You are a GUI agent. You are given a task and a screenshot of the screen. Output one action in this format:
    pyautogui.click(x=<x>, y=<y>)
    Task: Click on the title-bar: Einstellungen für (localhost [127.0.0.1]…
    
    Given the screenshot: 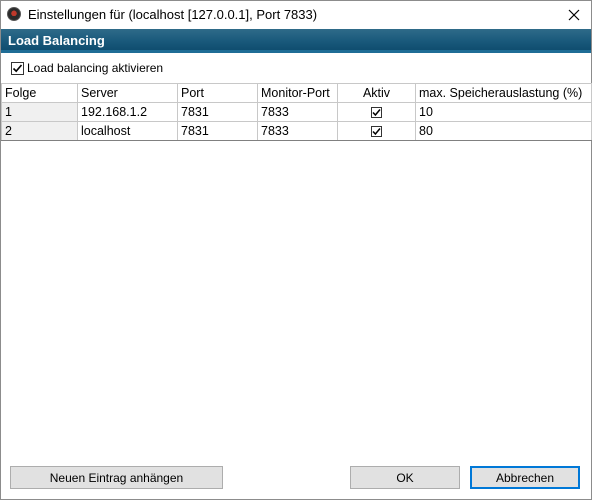 What is the action you would take?
    pyautogui.click(x=296, y=15)
    